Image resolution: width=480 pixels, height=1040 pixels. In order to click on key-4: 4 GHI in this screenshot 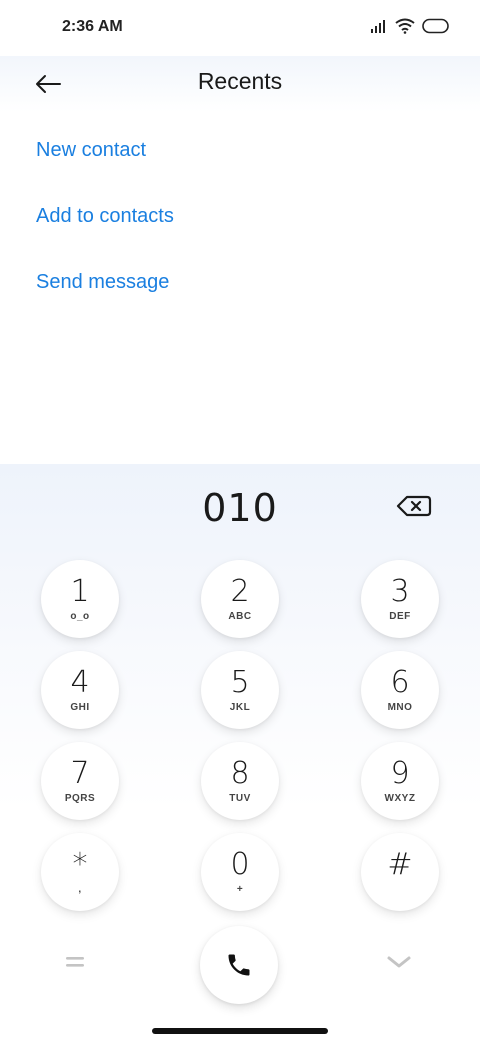, I will do `click(80, 690)`.